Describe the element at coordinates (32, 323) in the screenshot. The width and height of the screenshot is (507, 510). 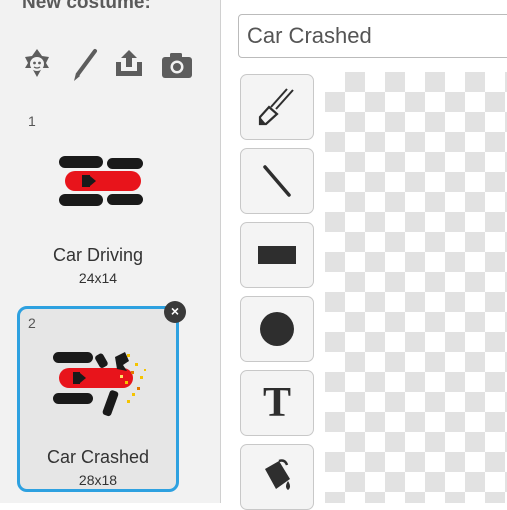
I see `costume-number: 2` at that location.